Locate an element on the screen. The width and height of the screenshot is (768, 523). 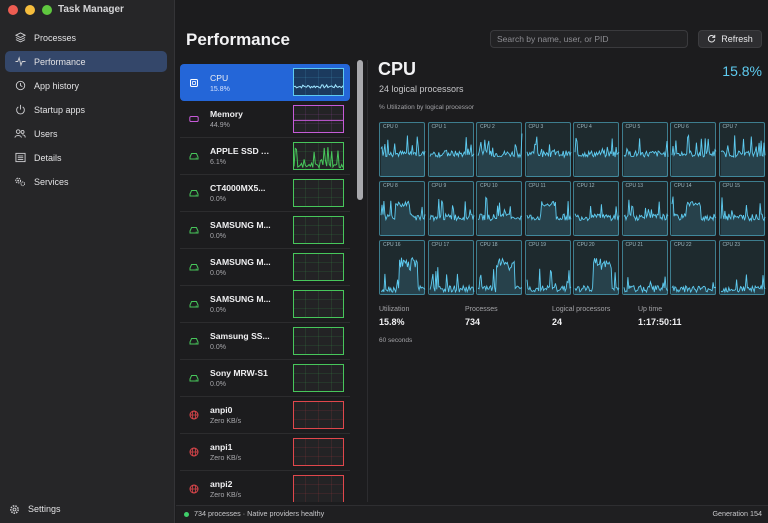
device-item-disk: CT4000MX5... 0.0% is located at coordinates (265, 193).